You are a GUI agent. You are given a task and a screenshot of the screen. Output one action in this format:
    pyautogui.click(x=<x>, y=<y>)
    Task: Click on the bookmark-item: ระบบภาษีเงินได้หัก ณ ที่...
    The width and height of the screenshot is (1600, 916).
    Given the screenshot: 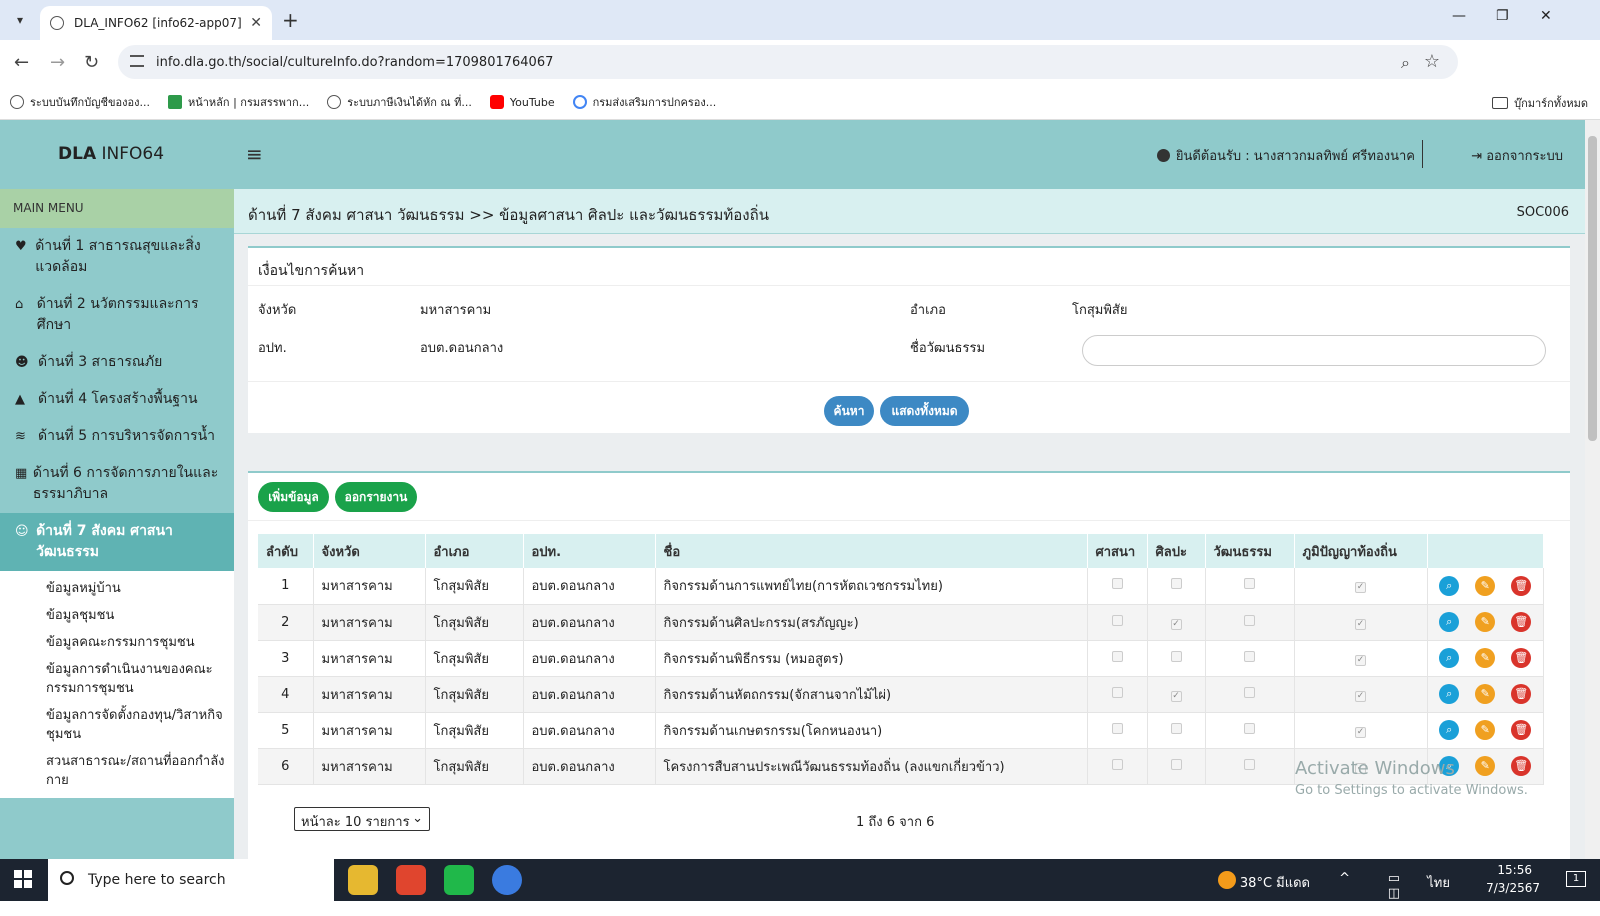 What is the action you would take?
    pyautogui.click(x=399, y=102)
    